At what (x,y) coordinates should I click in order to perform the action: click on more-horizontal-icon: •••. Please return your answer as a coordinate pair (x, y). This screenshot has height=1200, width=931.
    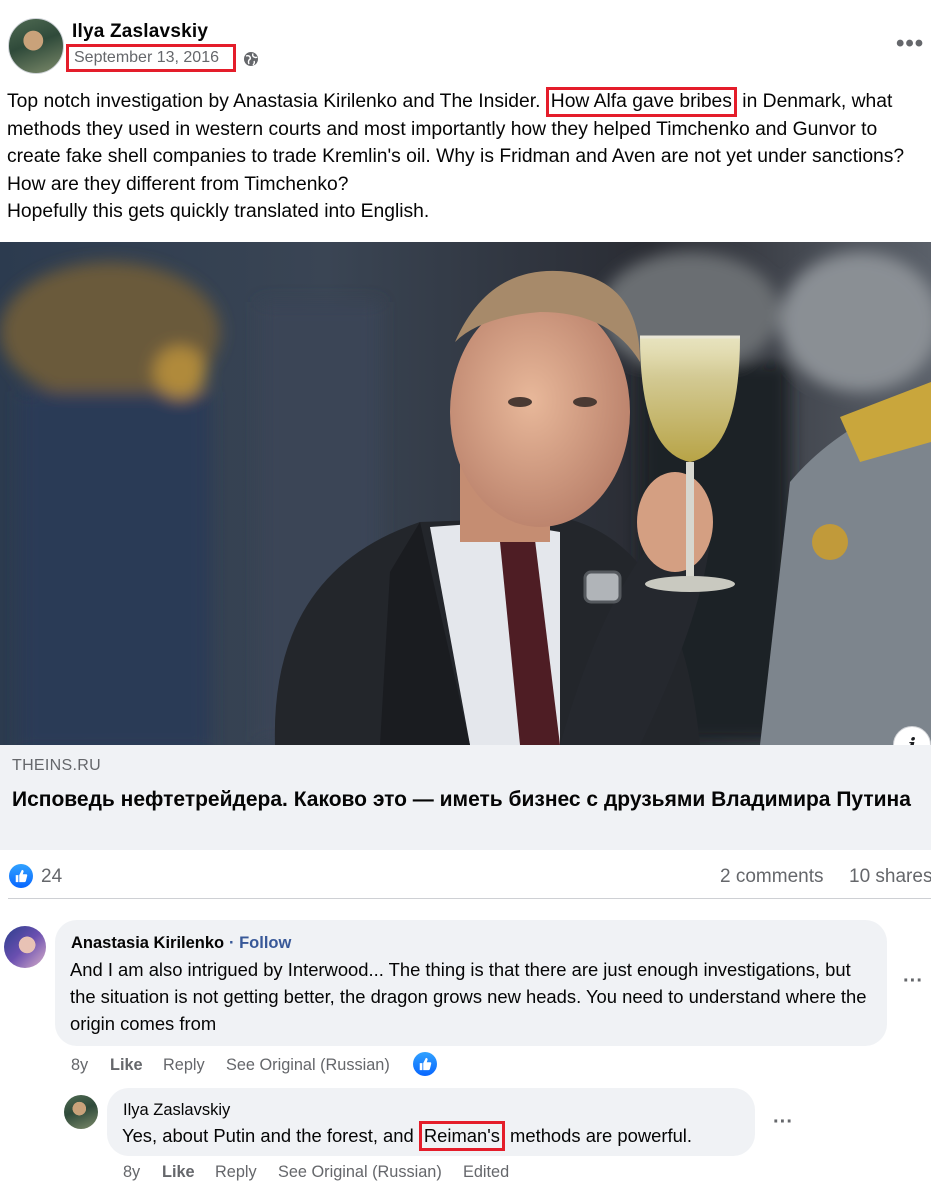
    Looking at the image, I should click on (910, 44).